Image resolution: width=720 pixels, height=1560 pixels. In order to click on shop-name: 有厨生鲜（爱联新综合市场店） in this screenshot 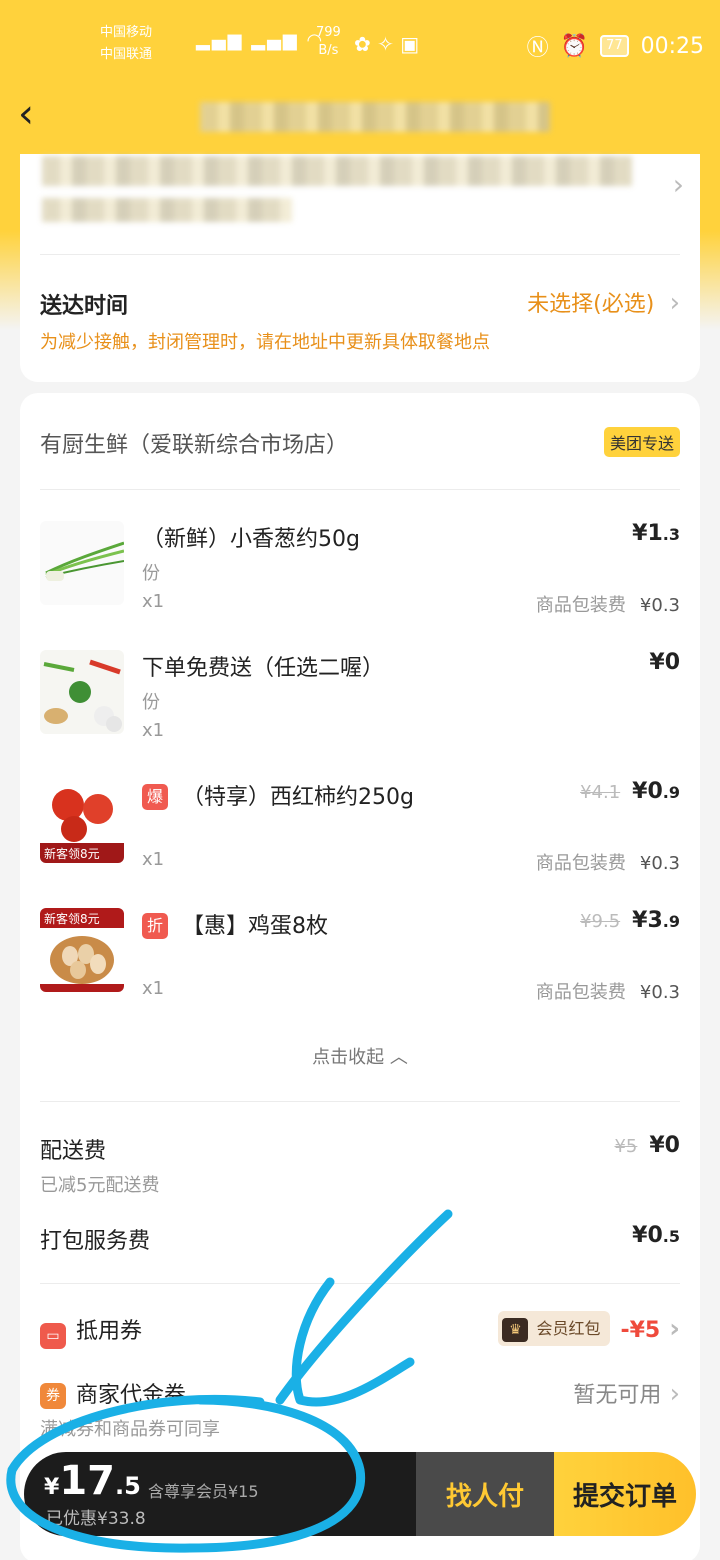, I will do `click(194, 443)`.